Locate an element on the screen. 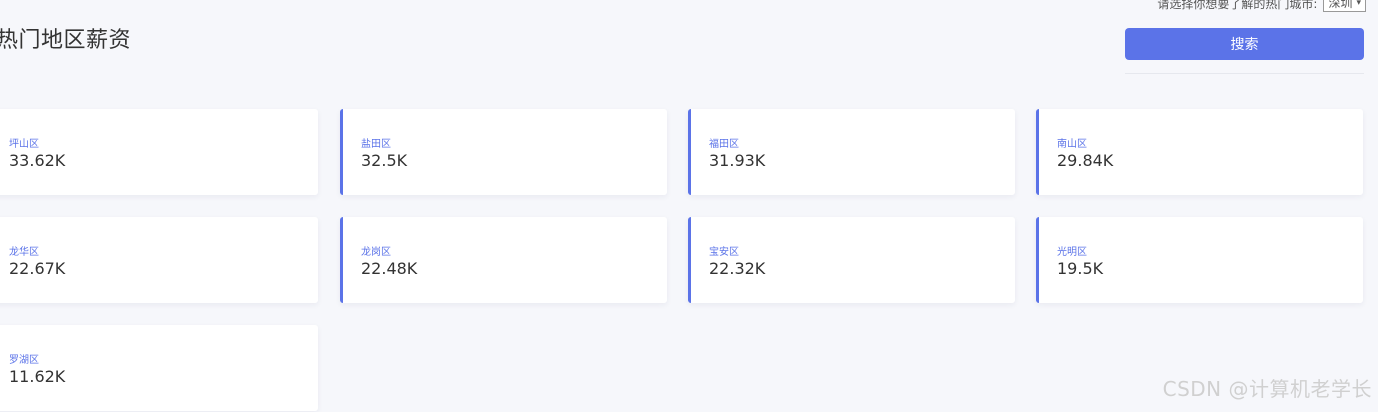  district-salary: 29.84K is located at coordinates (1085, 160).